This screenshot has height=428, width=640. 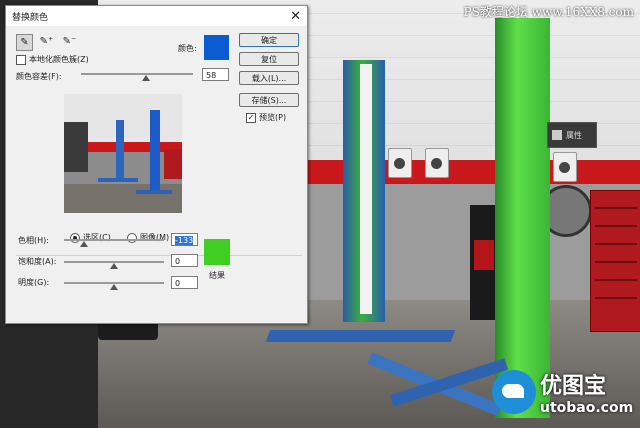 What do you see at coordinates (156, 16) in the screenshot?
I see `dialog-titlebar: 替换颜色 ✕` at bounding box center [156, 16].